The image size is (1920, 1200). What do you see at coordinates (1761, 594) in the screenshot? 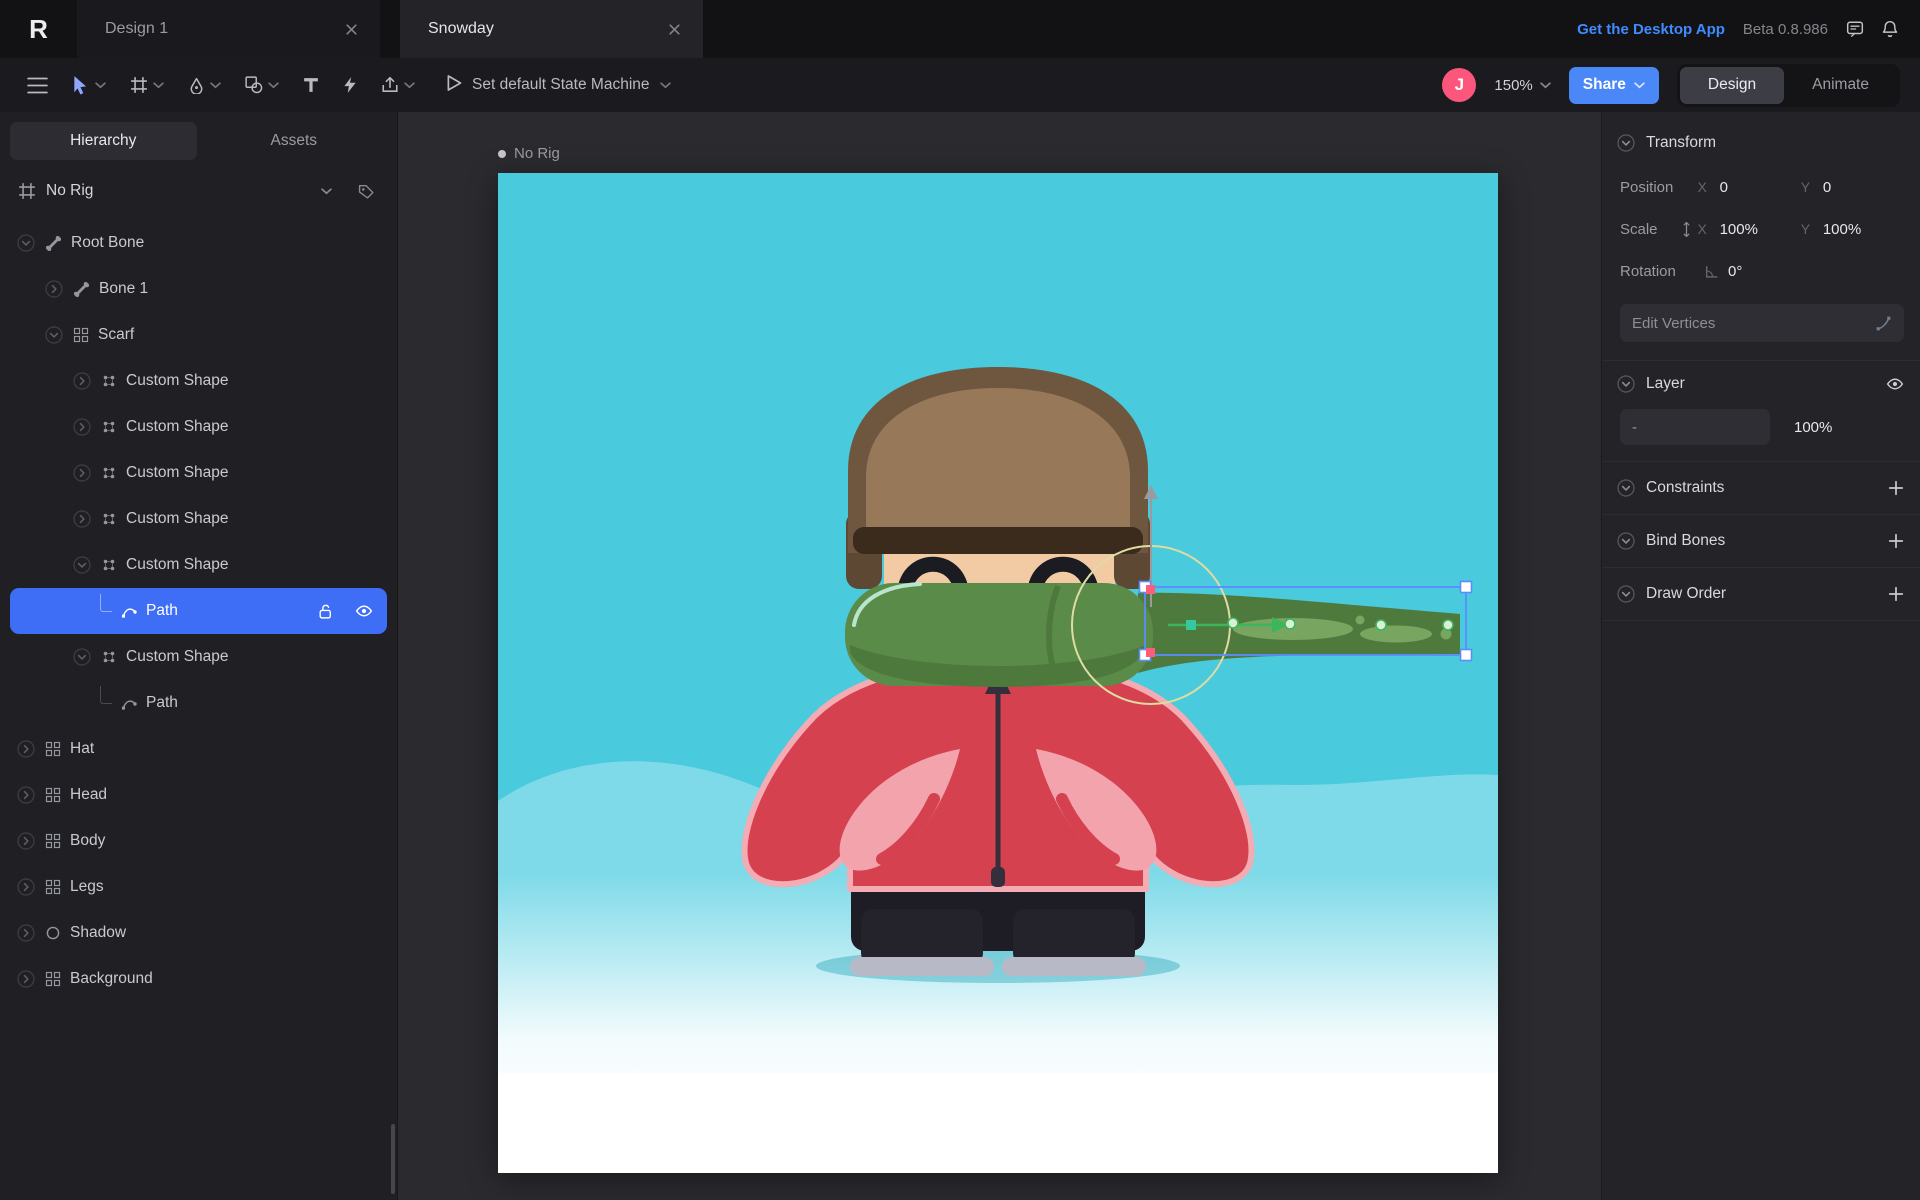
I see `draw-order-section-header: Draw Order` at bounding box center [1761, 594].